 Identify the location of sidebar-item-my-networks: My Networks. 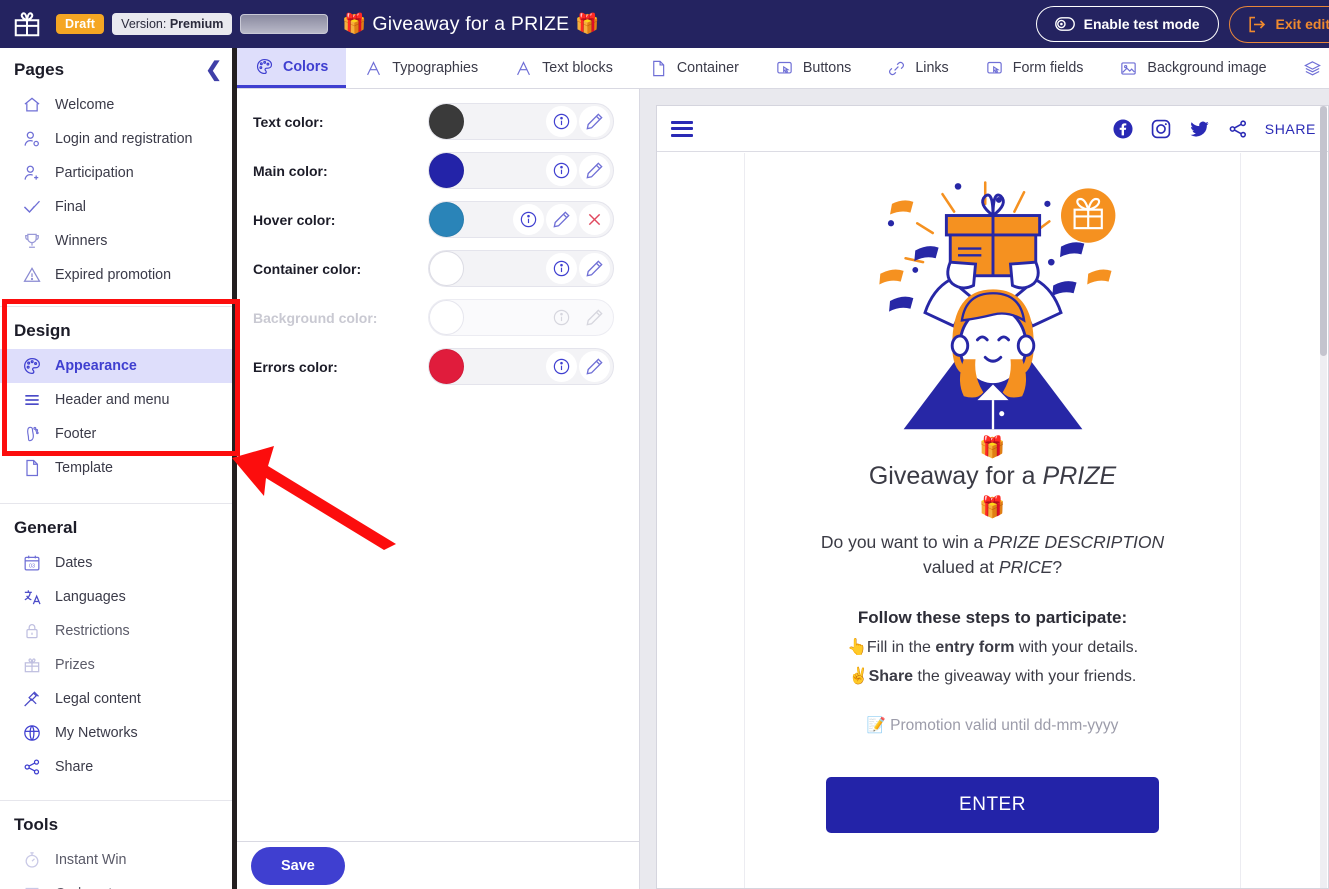
(118, 733).